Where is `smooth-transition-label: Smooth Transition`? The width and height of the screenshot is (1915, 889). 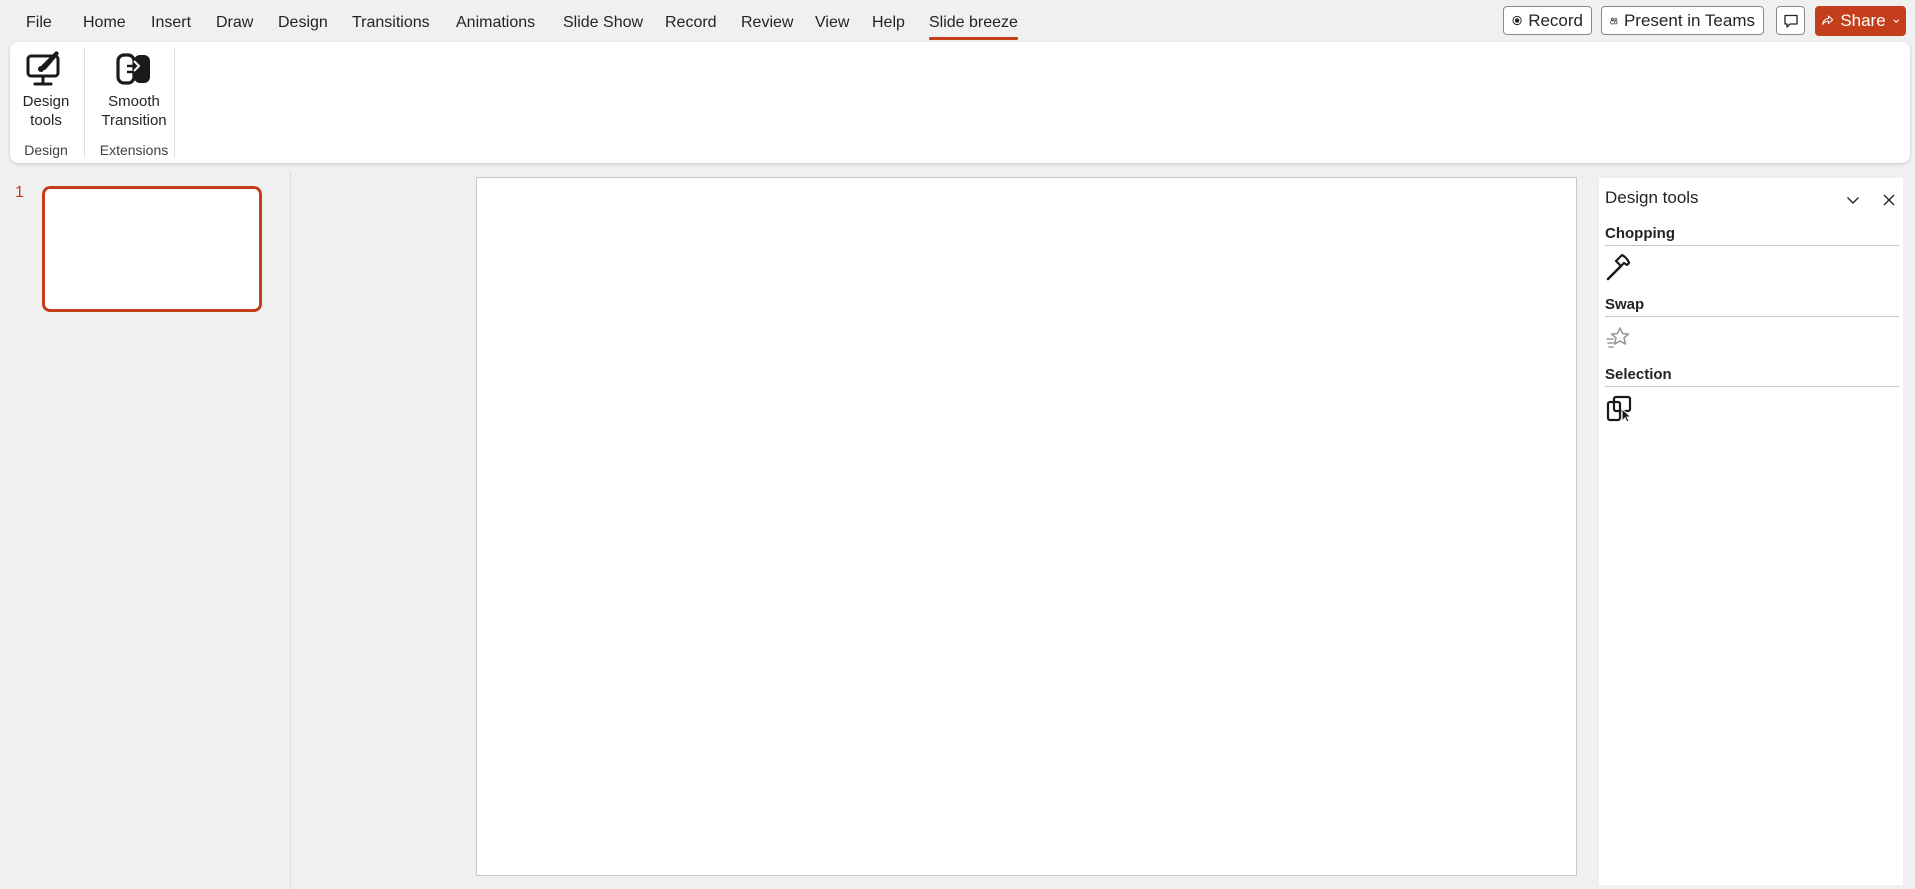
smooth-transition-label: Smooth Transition is located at coordinates (134, 111).